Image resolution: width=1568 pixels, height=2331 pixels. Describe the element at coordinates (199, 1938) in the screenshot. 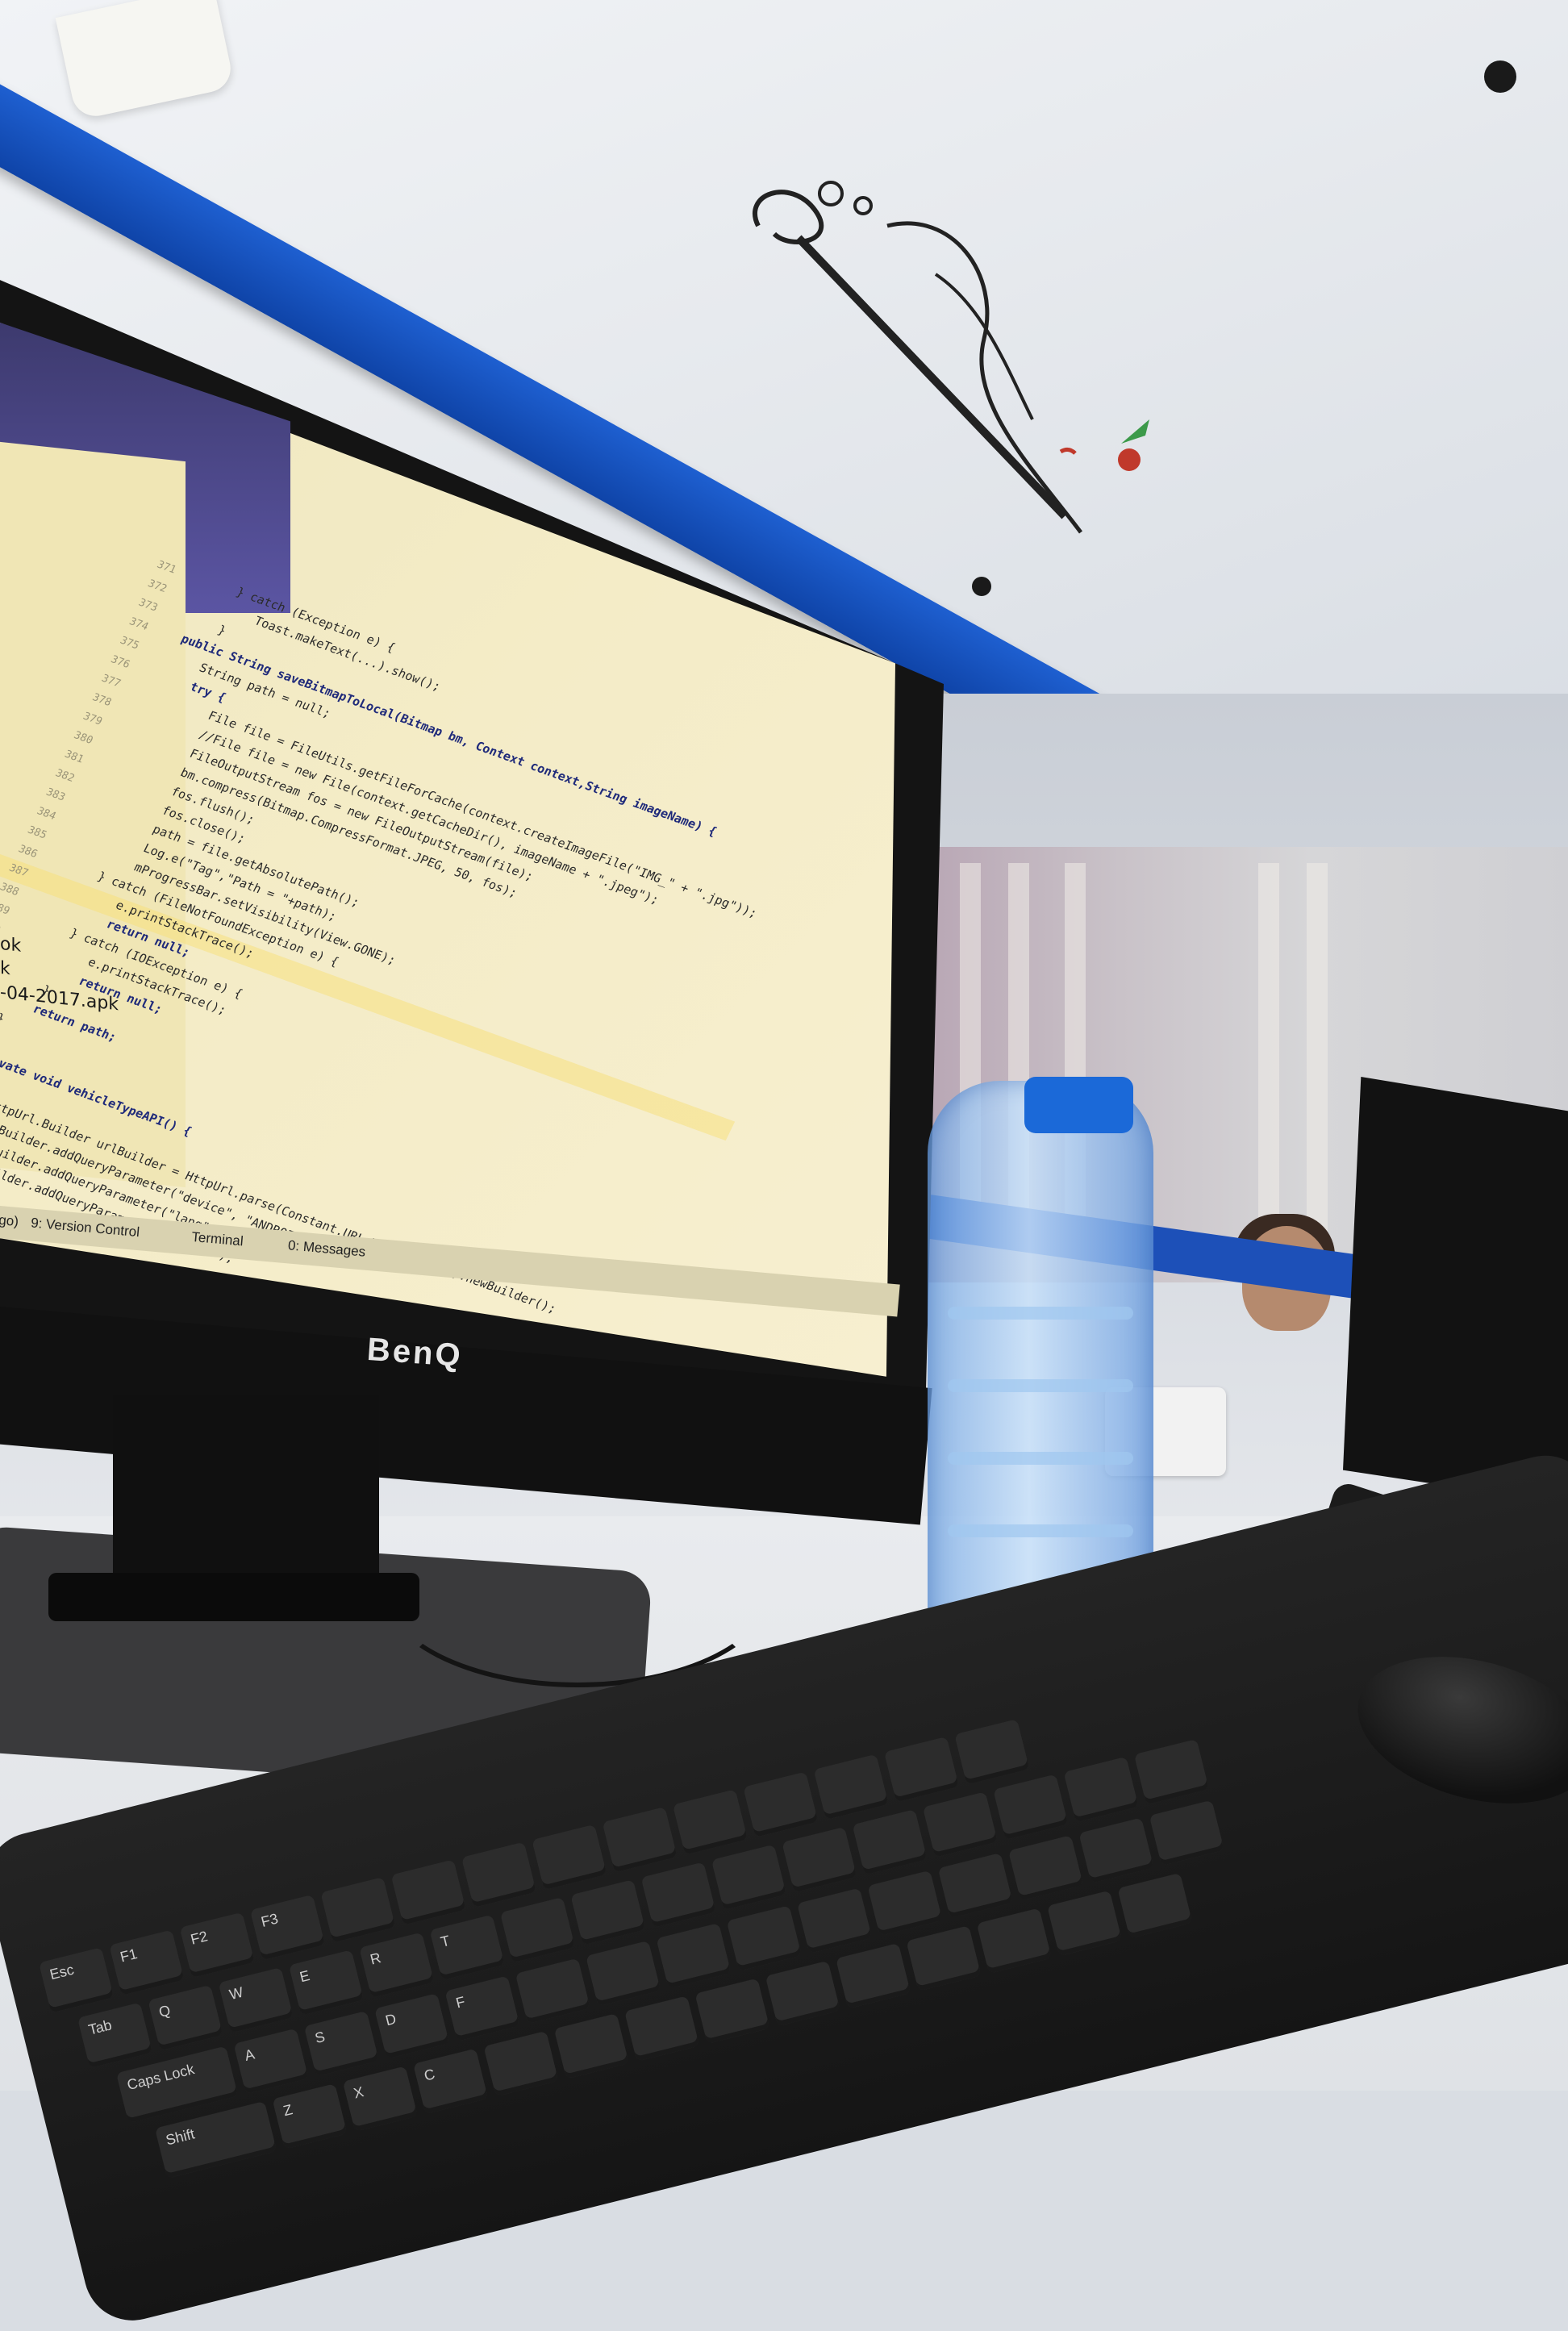

I see `key-label: F2` at that location.